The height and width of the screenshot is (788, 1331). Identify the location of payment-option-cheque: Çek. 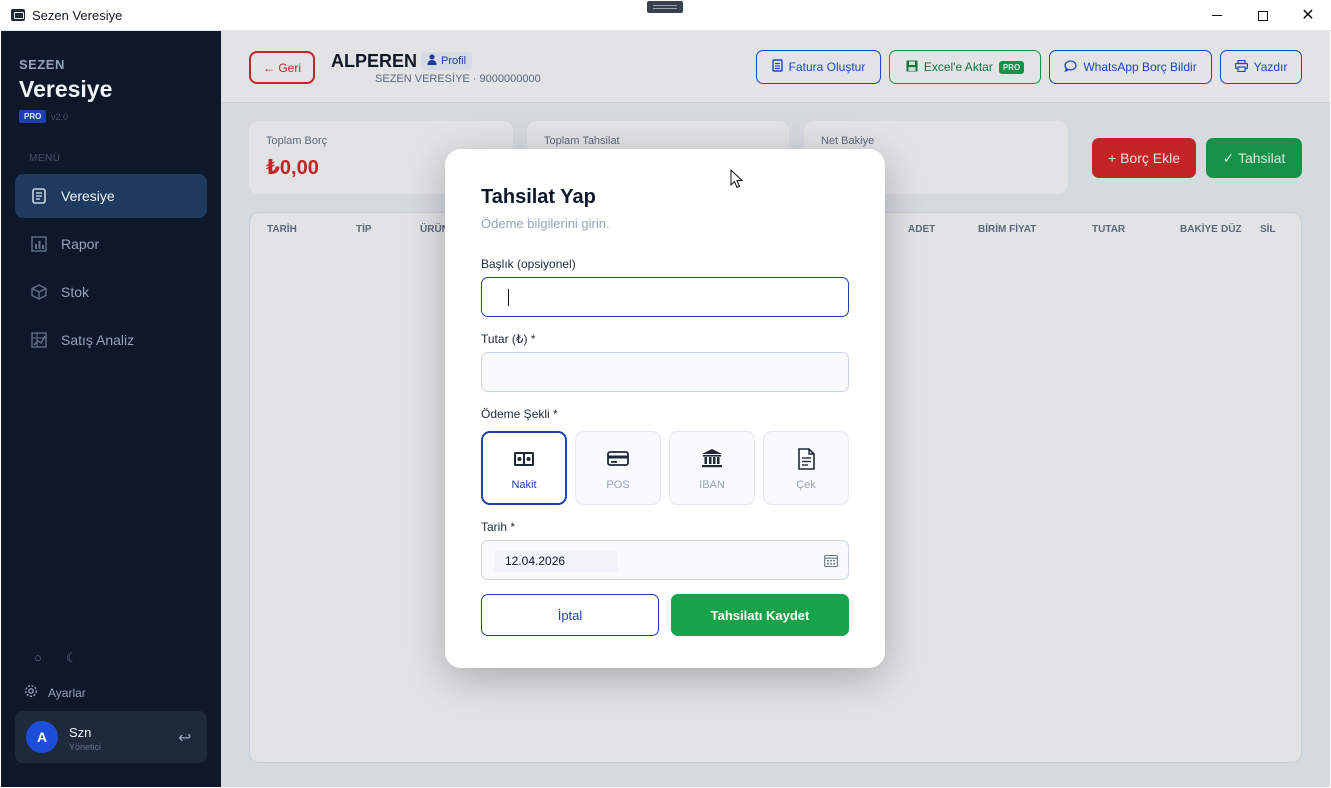
(806, 468).